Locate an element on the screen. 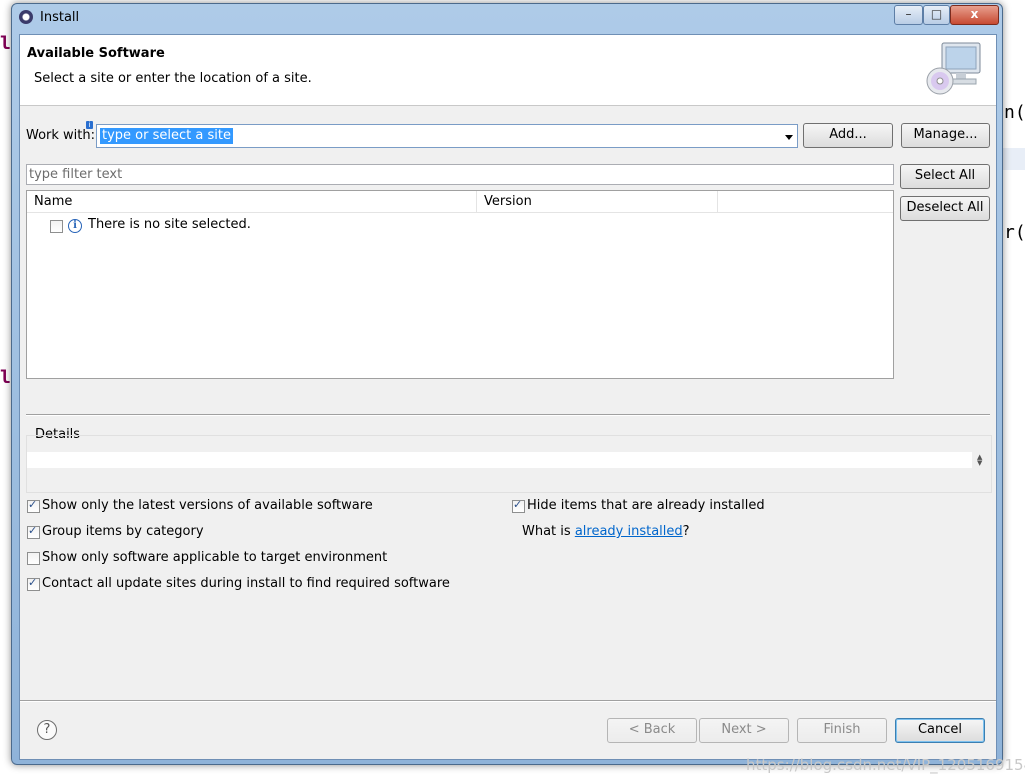  chevron-down-icon is located at coordinates (789, 137).